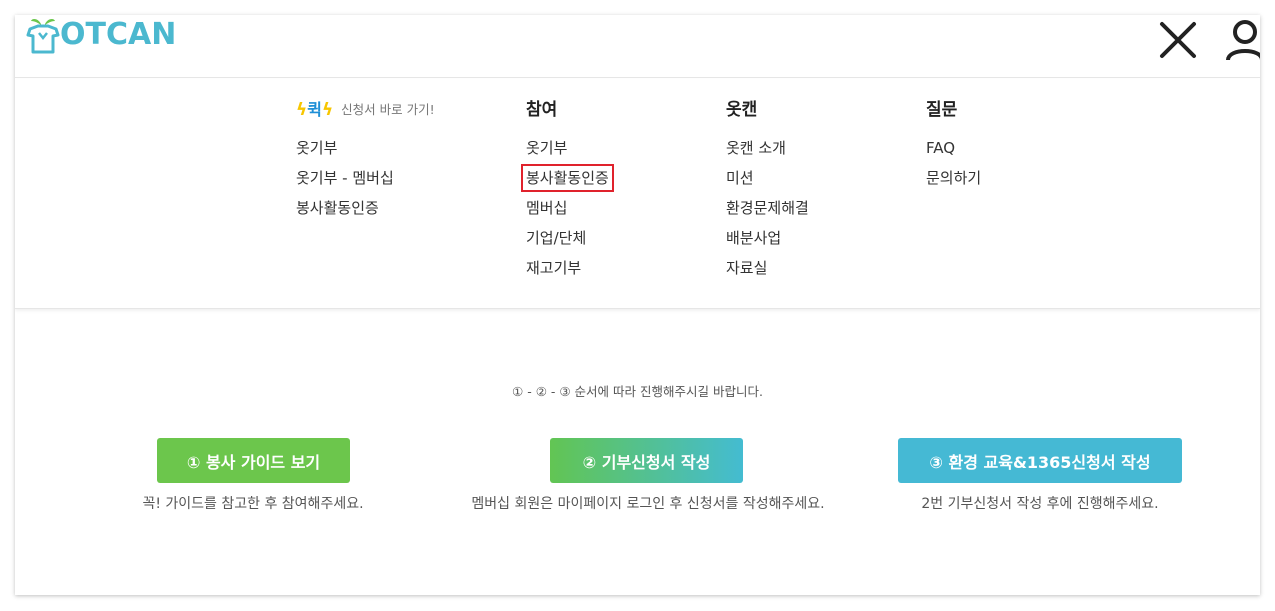 The width and height of the screenshot is (1275, 611). I want to click on otcan-heading: 옷캔, so click(742, 110).